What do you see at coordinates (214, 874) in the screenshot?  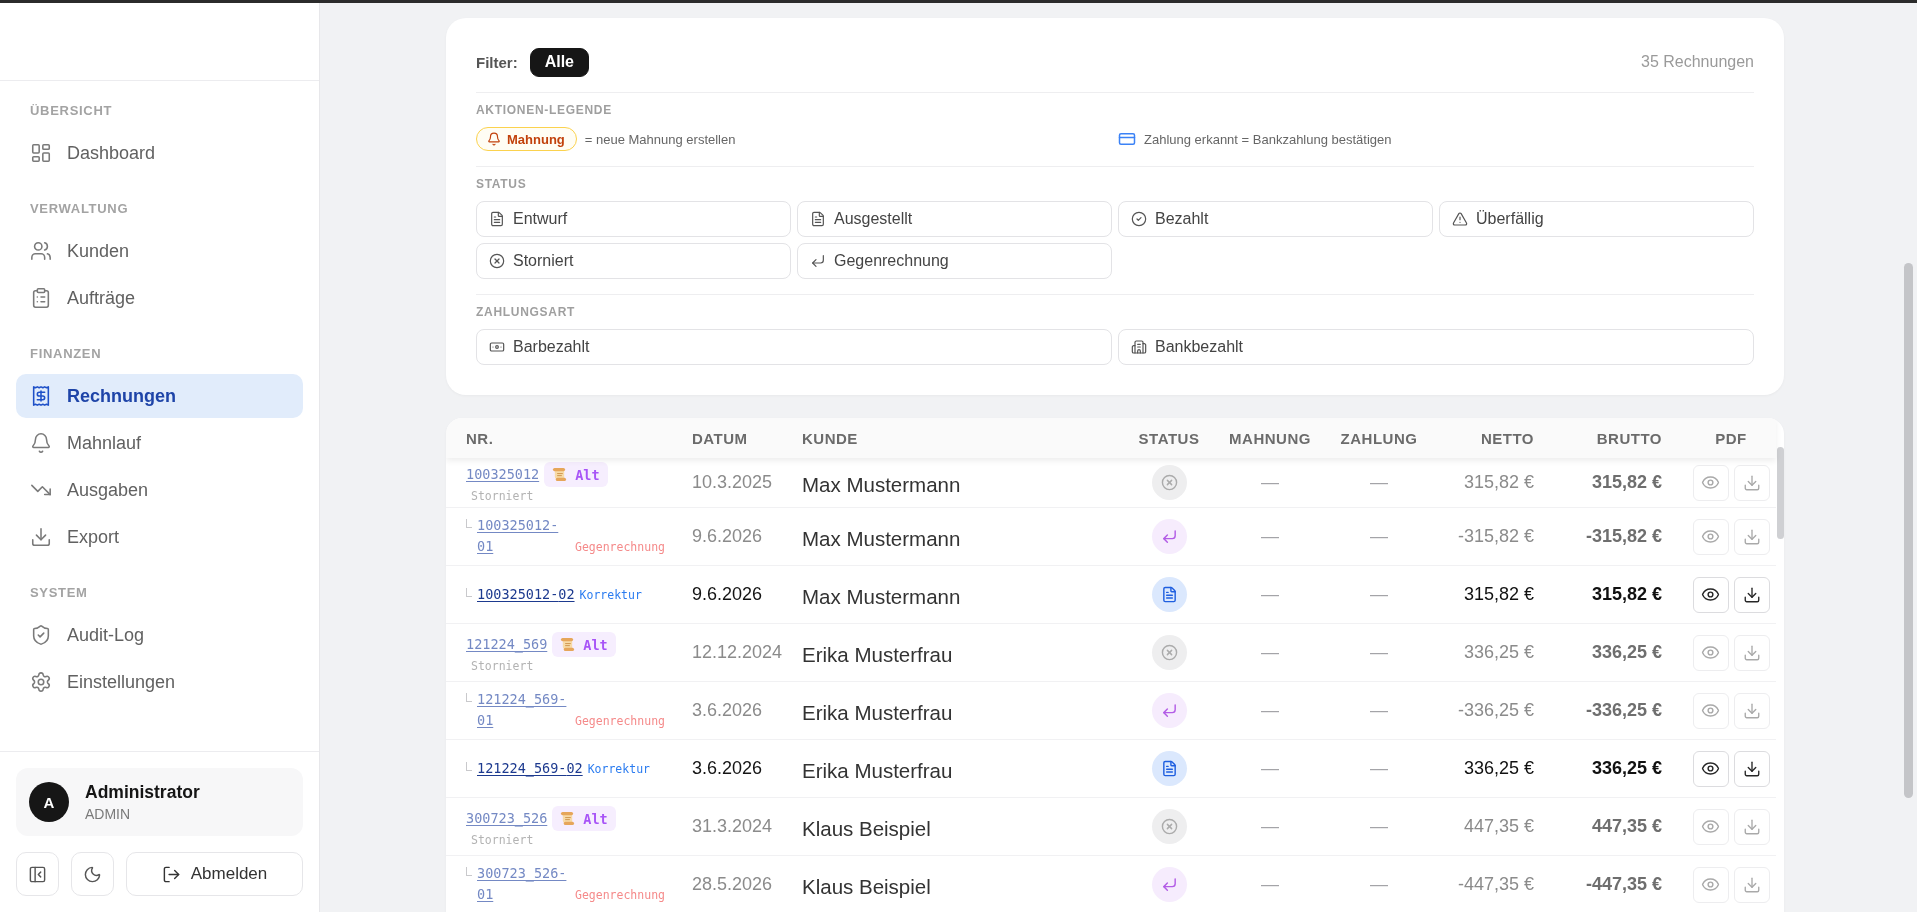 I see `logout-button: Abmelden` at bounding box center [214, 874].